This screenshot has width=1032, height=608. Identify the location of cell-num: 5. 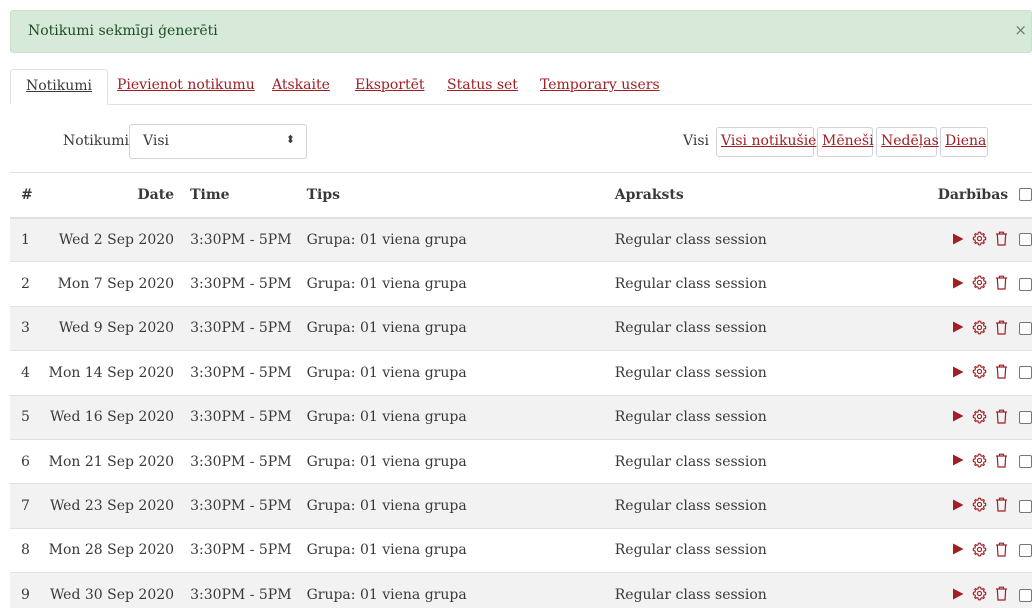
(29, 417).